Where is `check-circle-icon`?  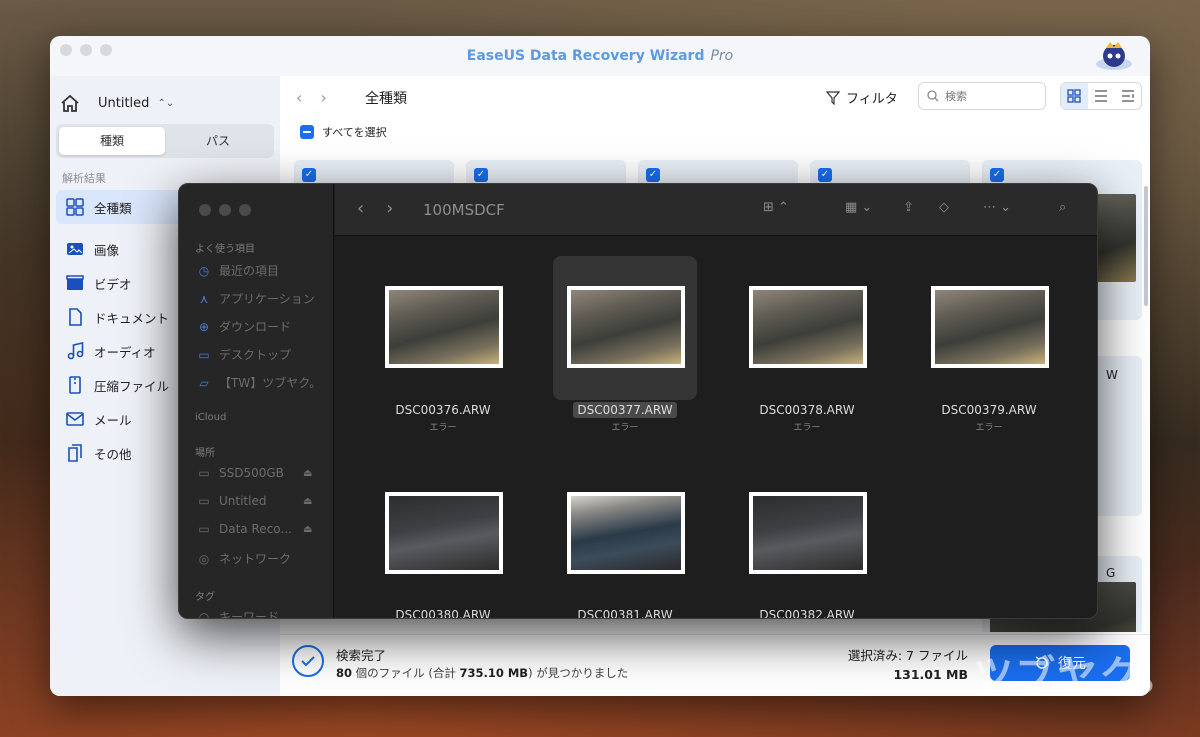
check-circle-icon is located at coordinates (308, 661).